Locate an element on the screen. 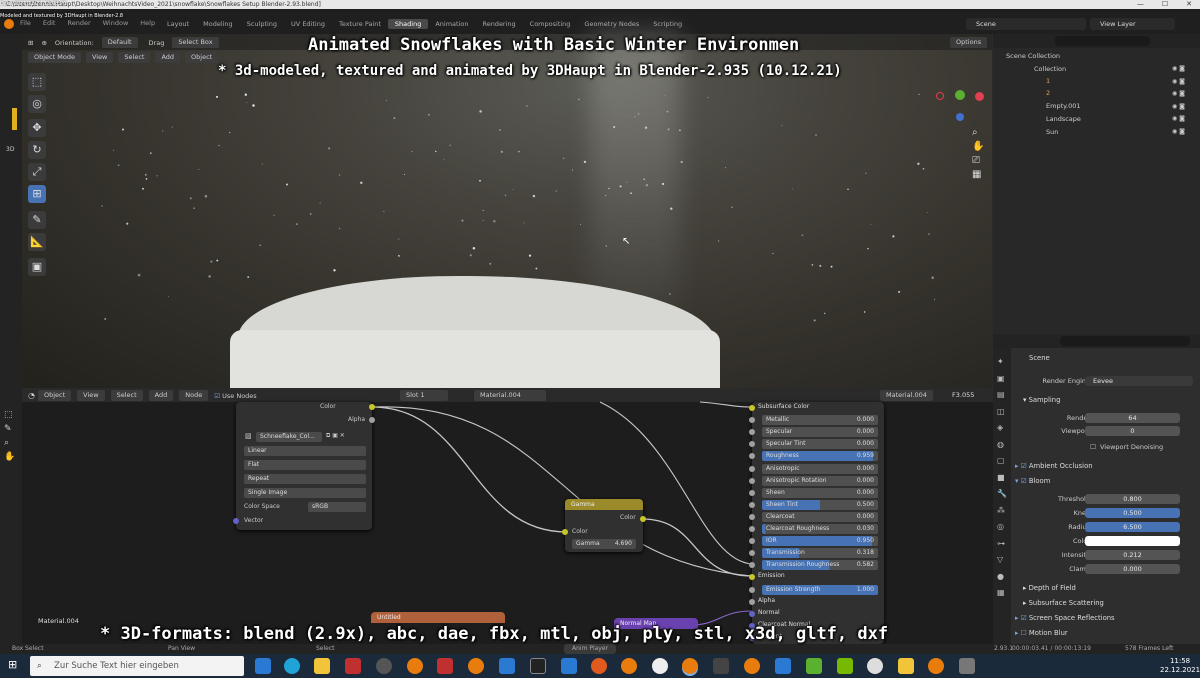 The width and height of the screenshot is (1200, 678). tab-geometry-nodes: Geometry Nodes is located at coordinates (611, 24).